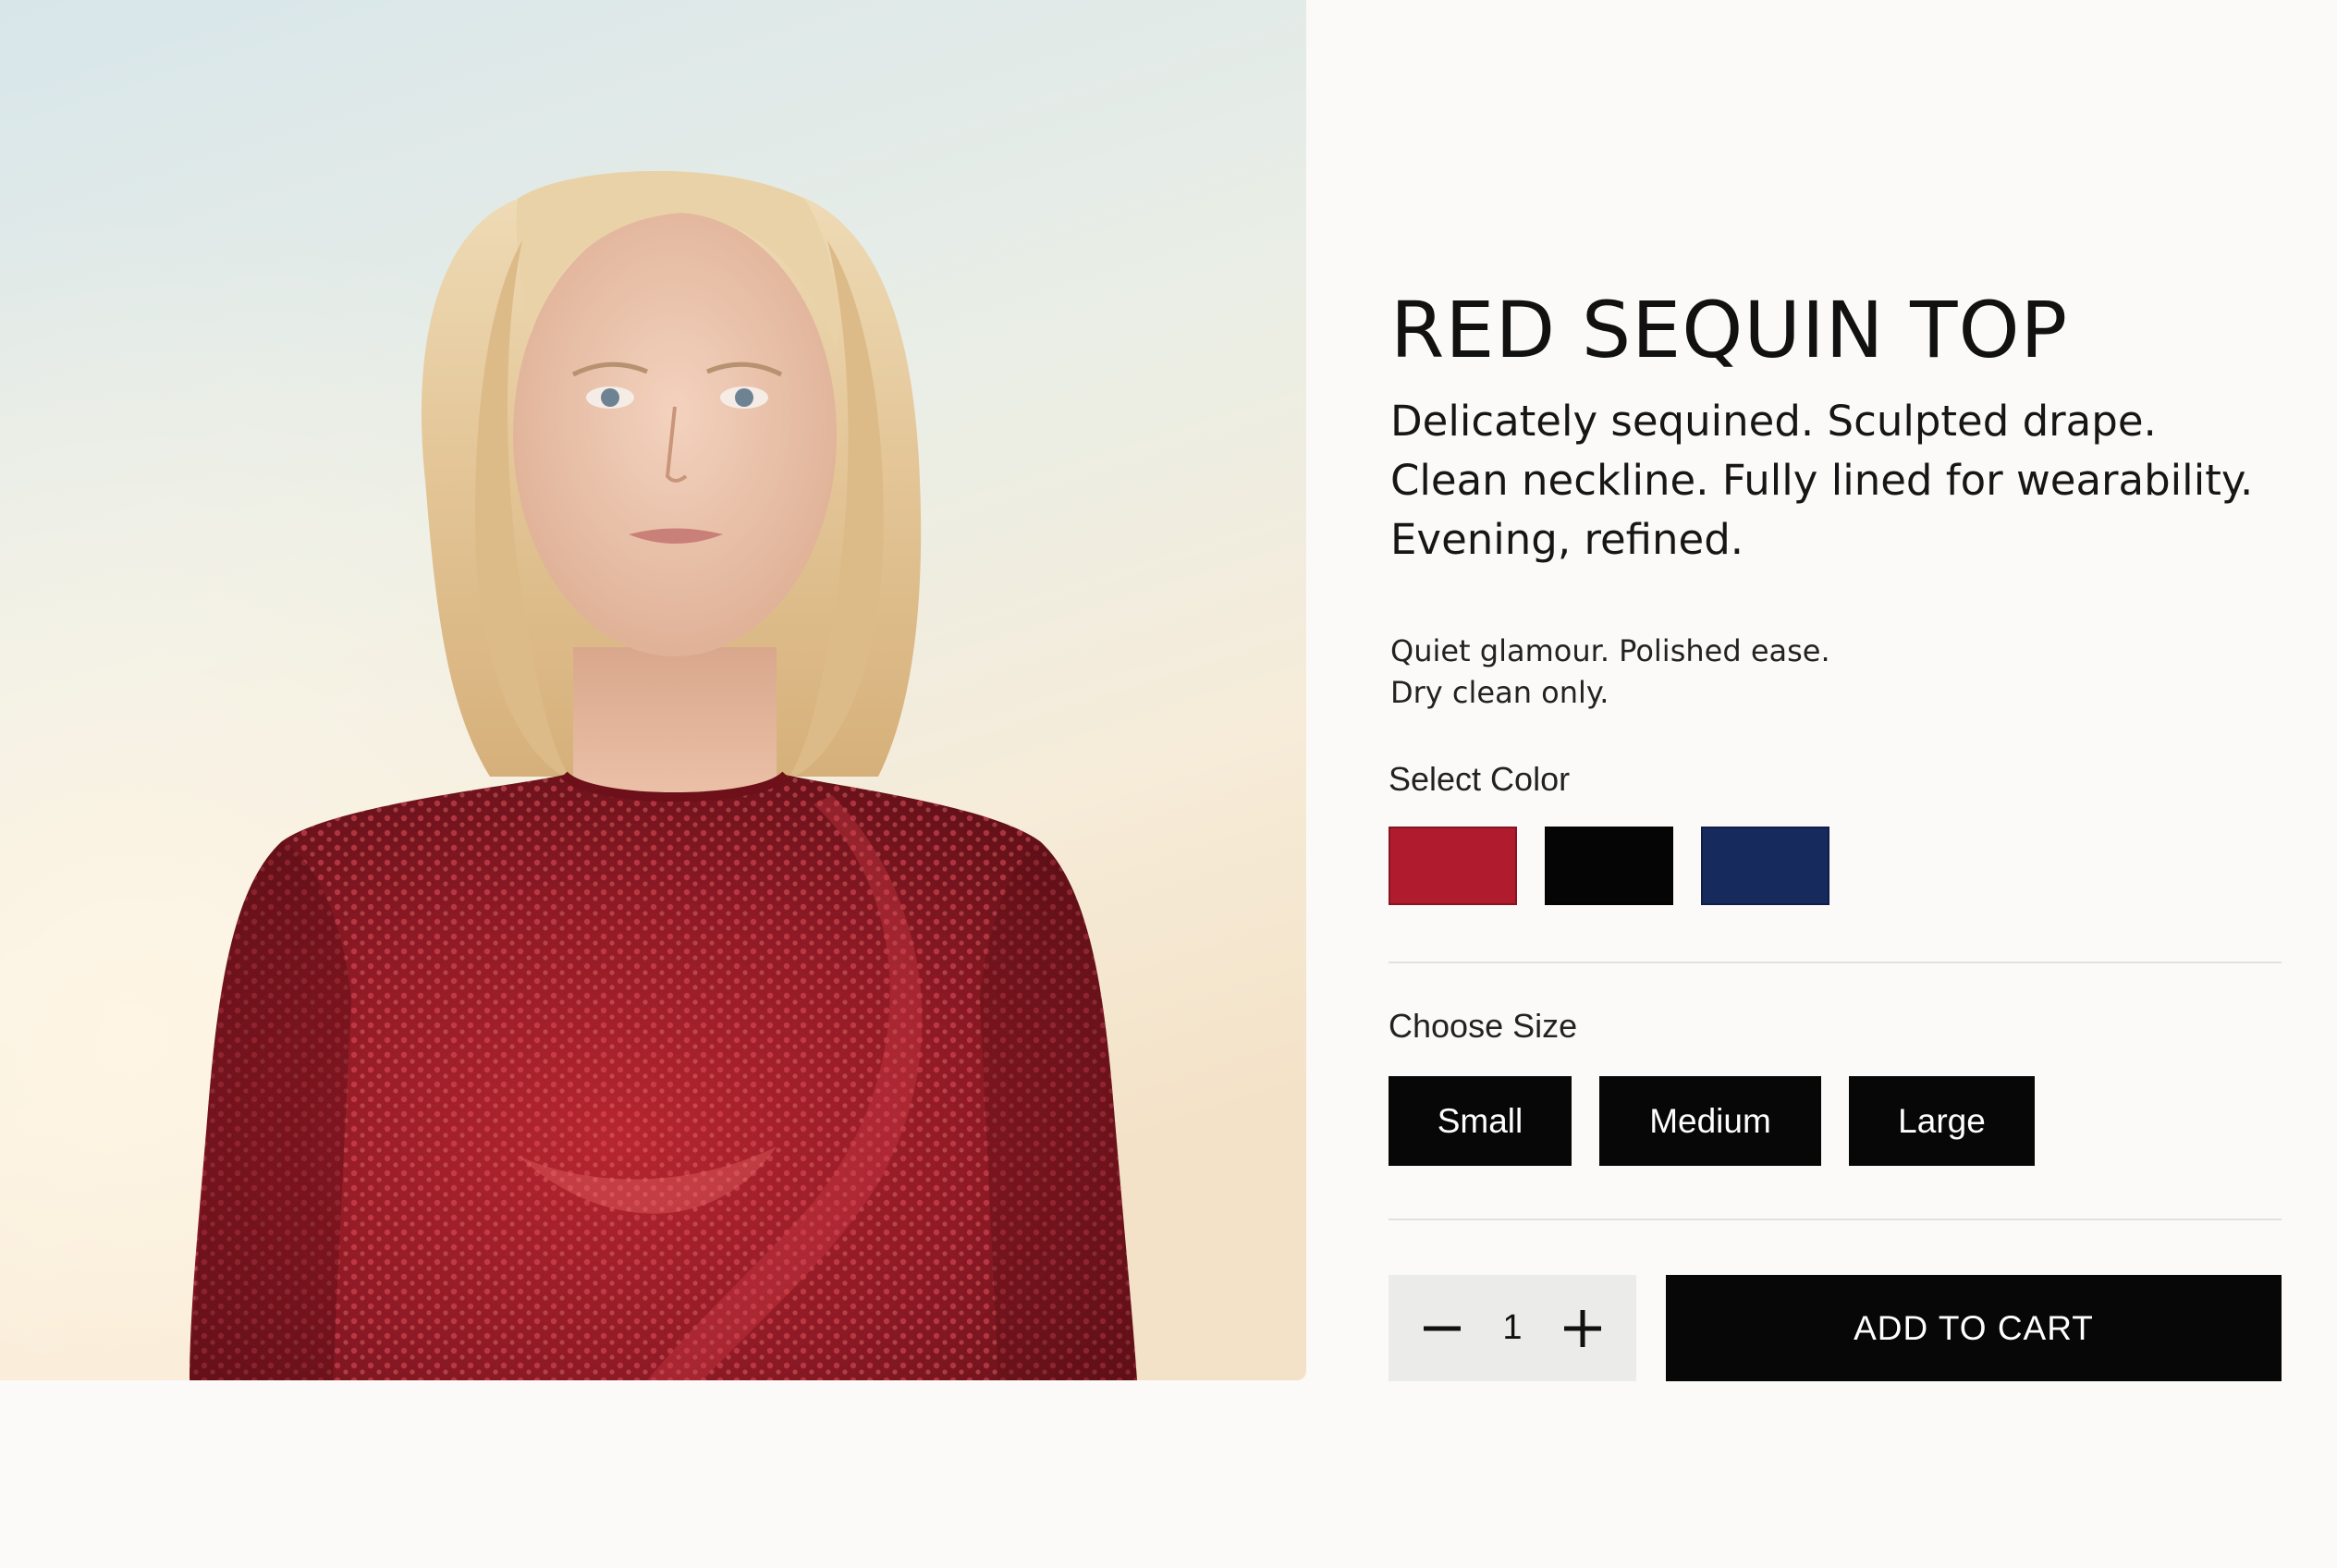  What do you see at coordinates (1499, 693) in the screenshot?
I see `care-instructions: Dry clean only.` at bounding box center [1499, 693].